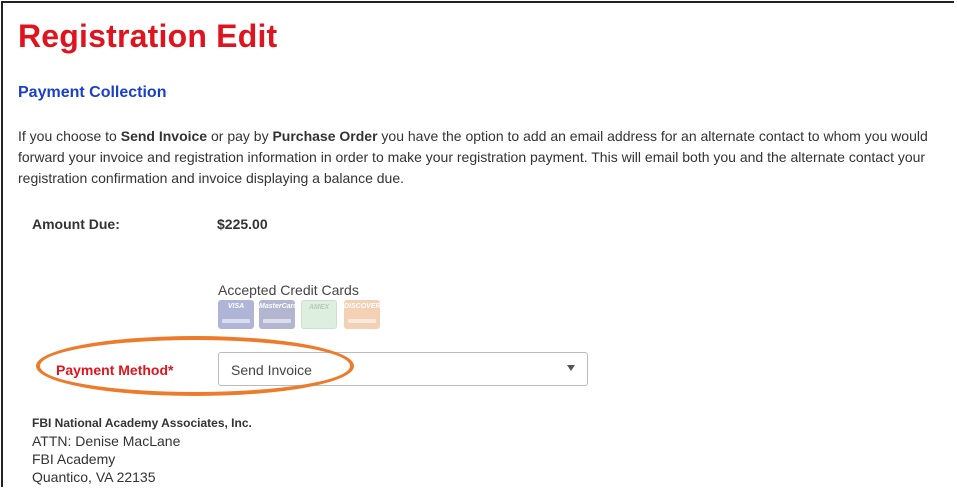 The image size is (957, 489). Describe the element at coordinates (240, 136) in the screenshot. I see `intro-text-2: or pay by` at that location.